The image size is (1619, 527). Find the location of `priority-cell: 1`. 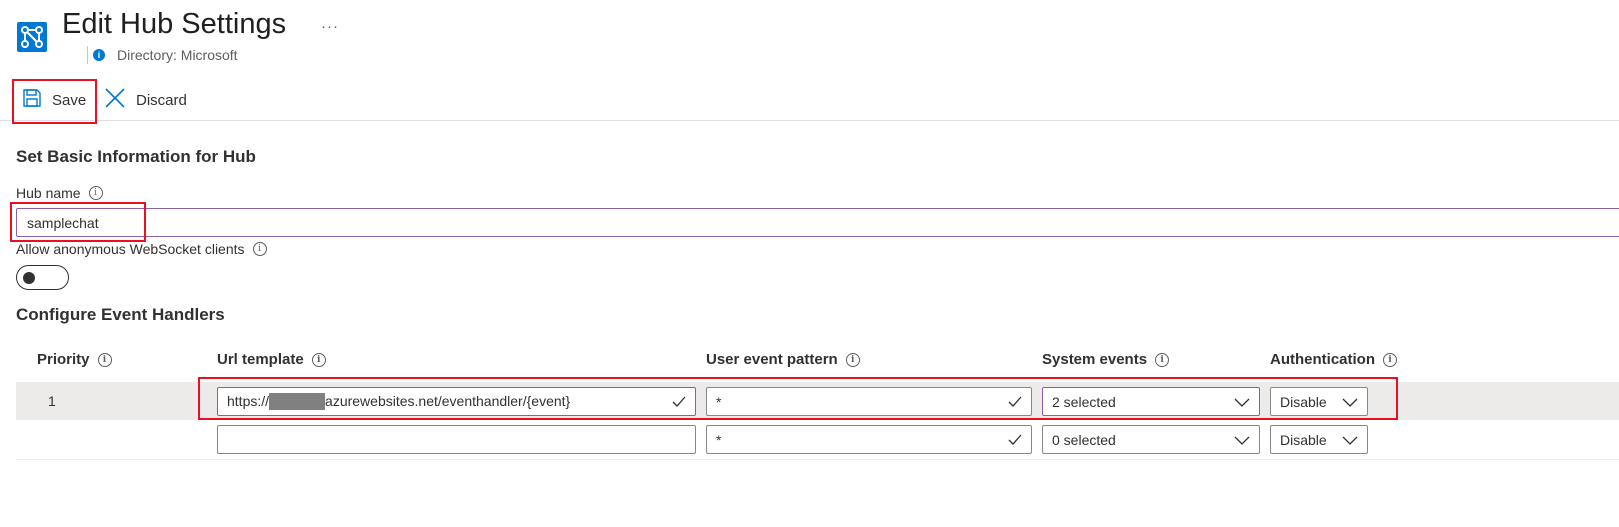

priority-cell: 1 is located at coordinates (52, 401).